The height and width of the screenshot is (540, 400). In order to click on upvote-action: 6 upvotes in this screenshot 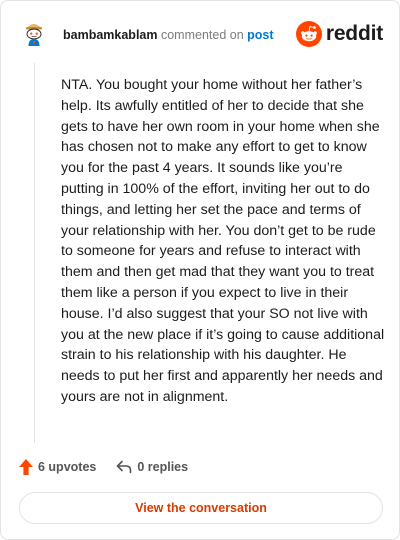, I will do `click(57, 467)`.